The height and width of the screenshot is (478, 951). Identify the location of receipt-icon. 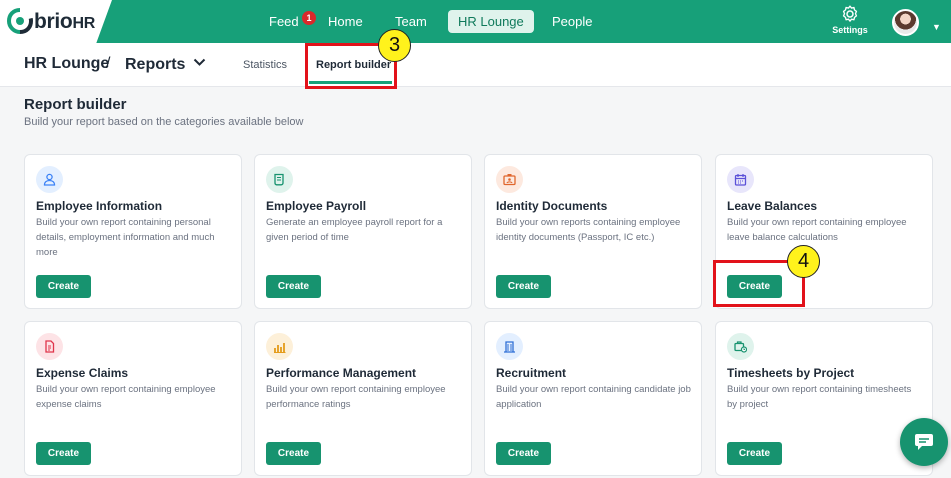
(279, 179).